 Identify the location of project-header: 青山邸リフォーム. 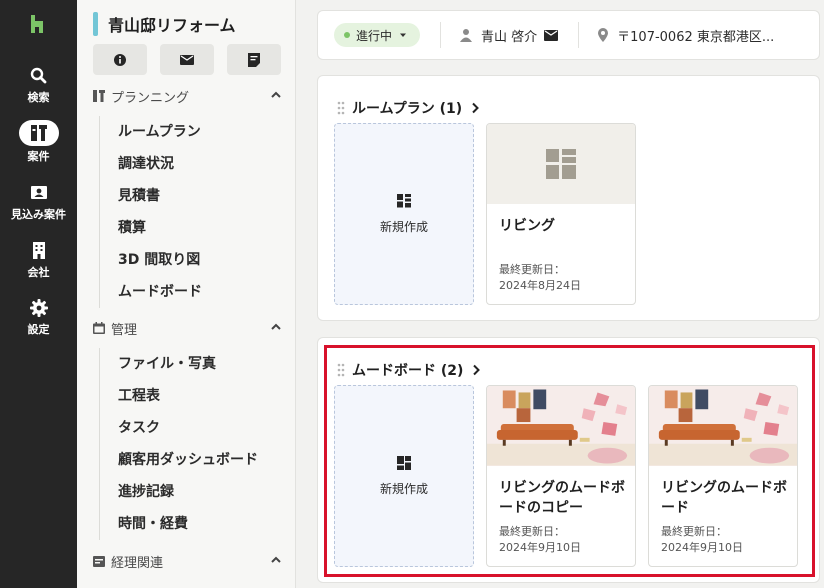
(164, 24).